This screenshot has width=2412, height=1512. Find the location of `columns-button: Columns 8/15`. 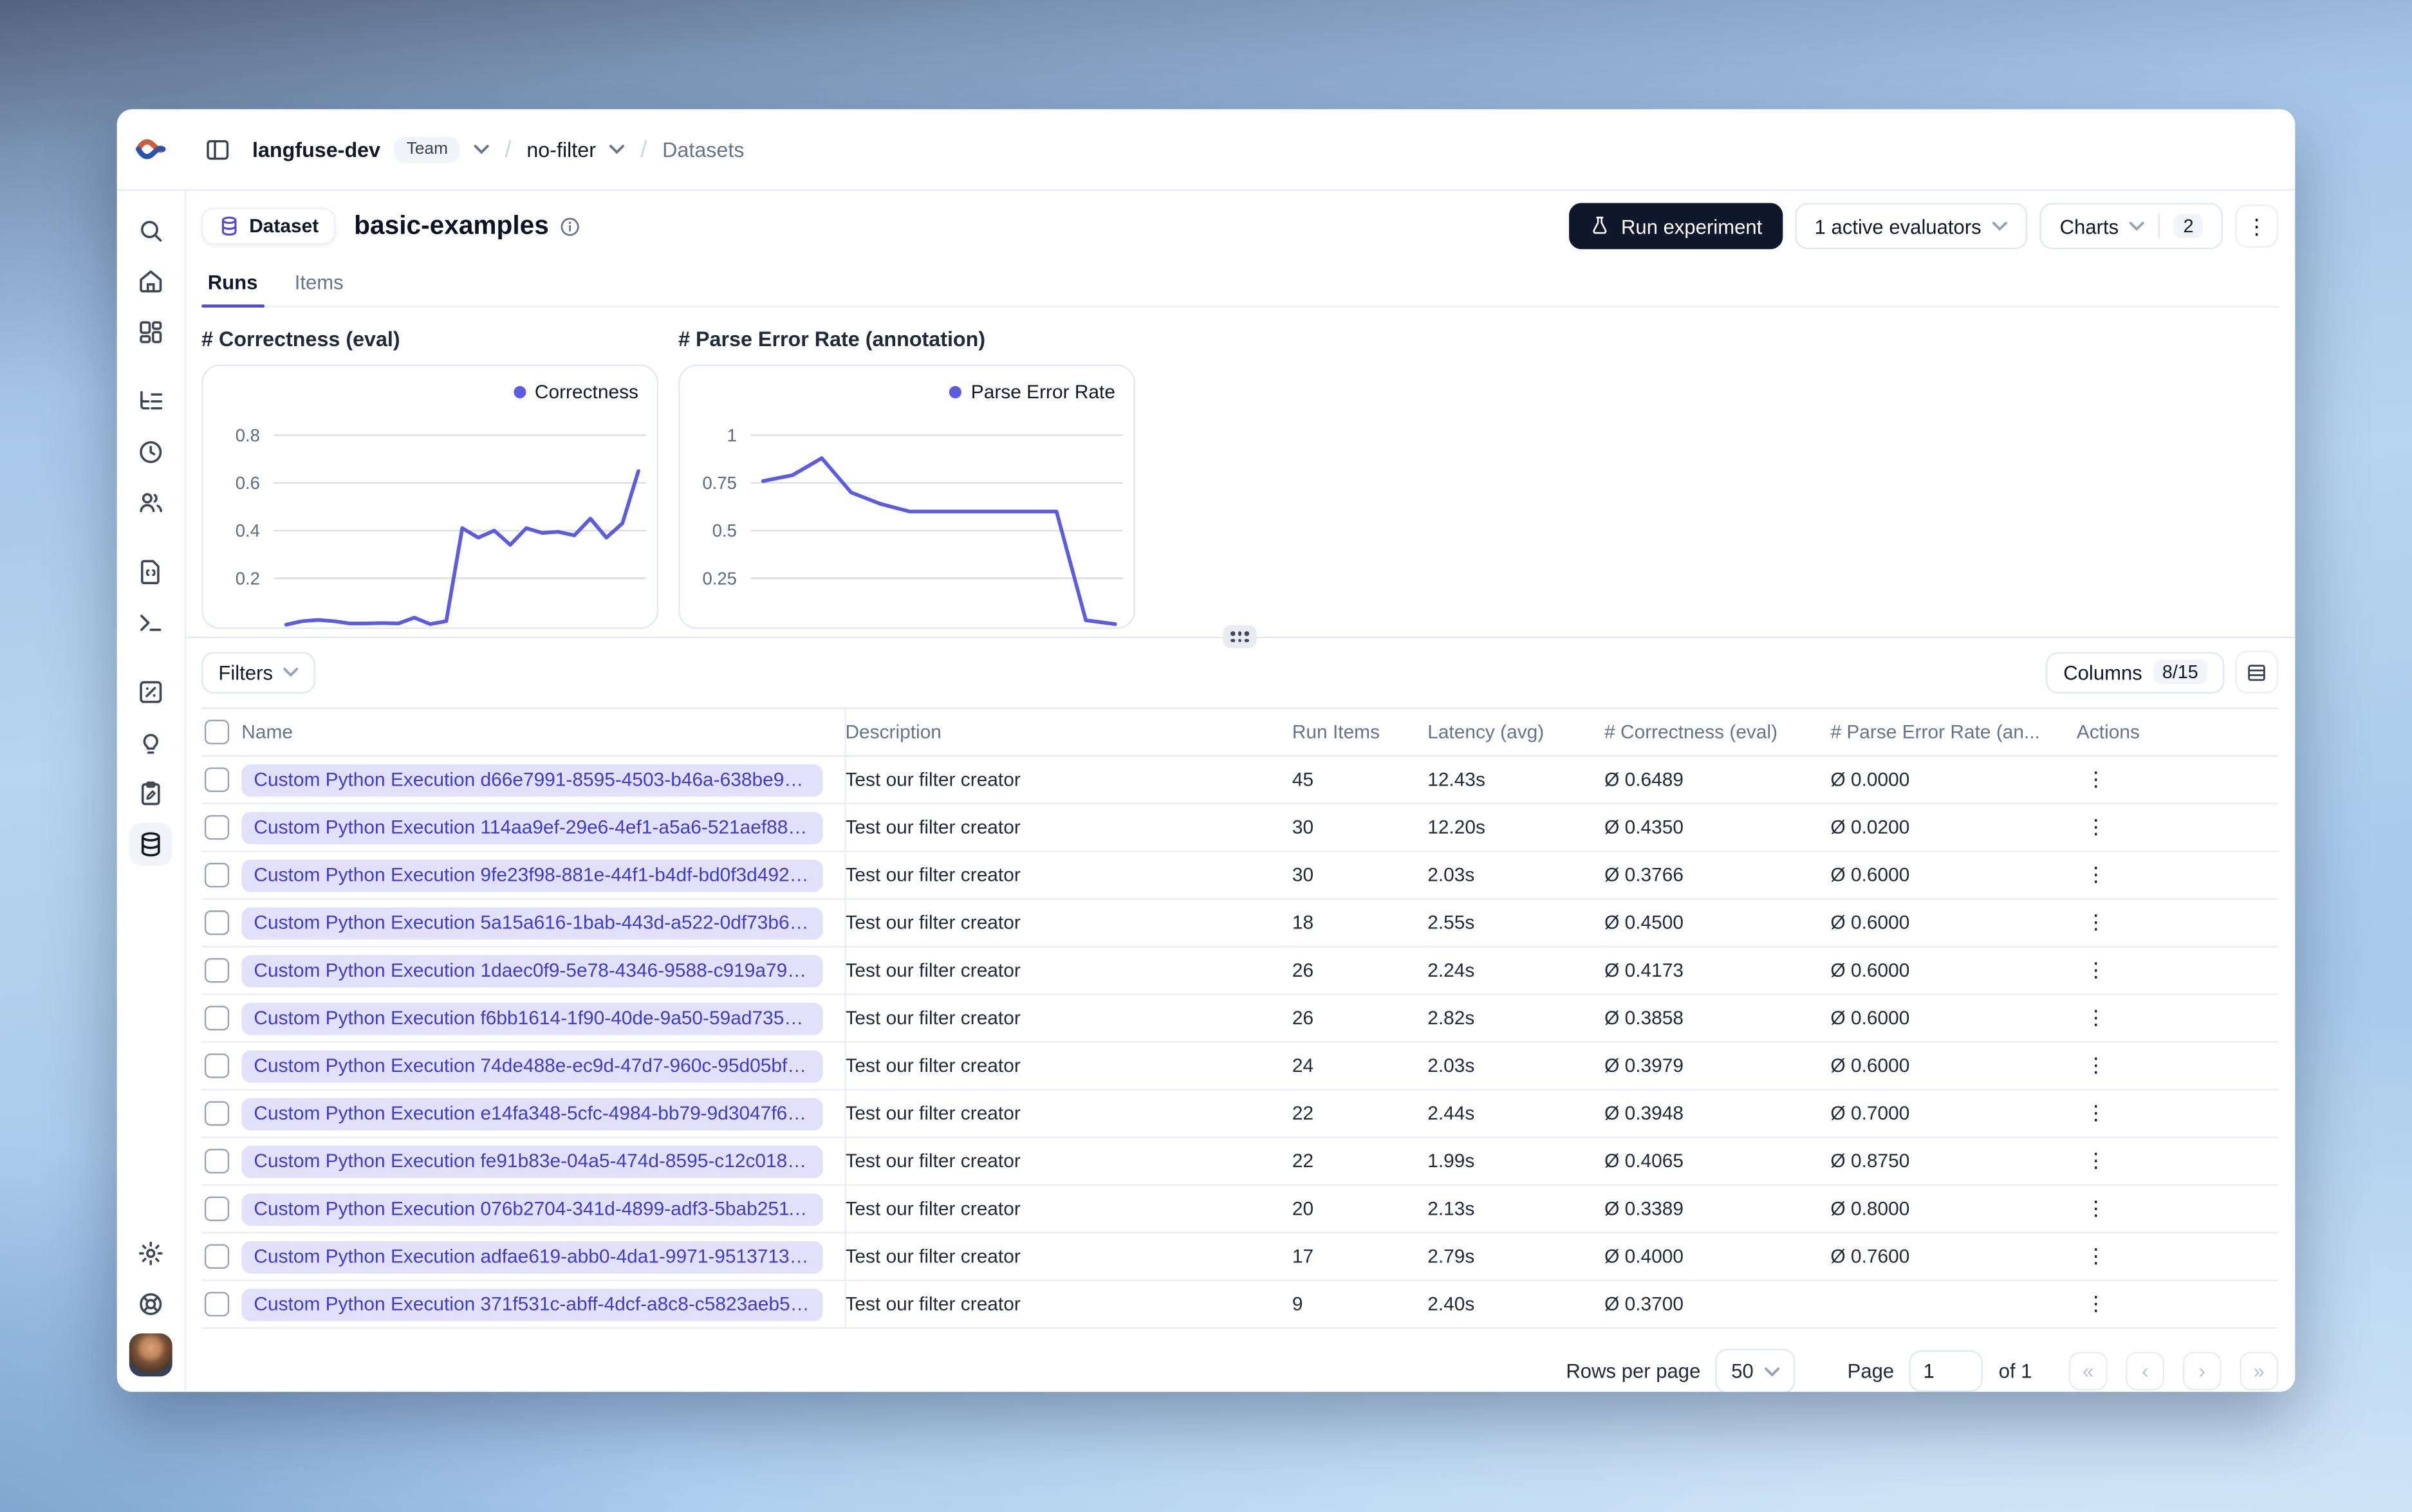

columns-button: Columns 8/15 is located at coordinates (2135, 672).